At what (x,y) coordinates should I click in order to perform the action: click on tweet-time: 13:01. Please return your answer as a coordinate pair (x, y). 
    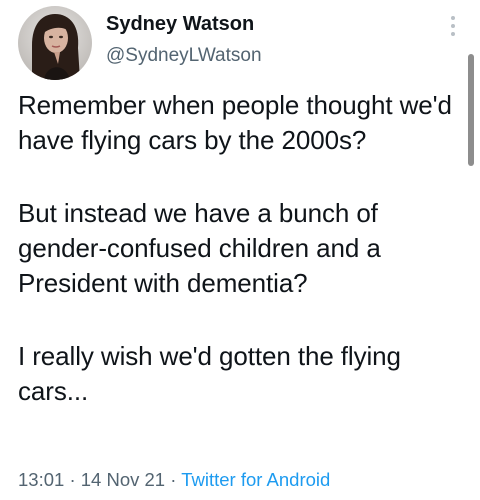
    Looking at the image, I should click on (41, 479).